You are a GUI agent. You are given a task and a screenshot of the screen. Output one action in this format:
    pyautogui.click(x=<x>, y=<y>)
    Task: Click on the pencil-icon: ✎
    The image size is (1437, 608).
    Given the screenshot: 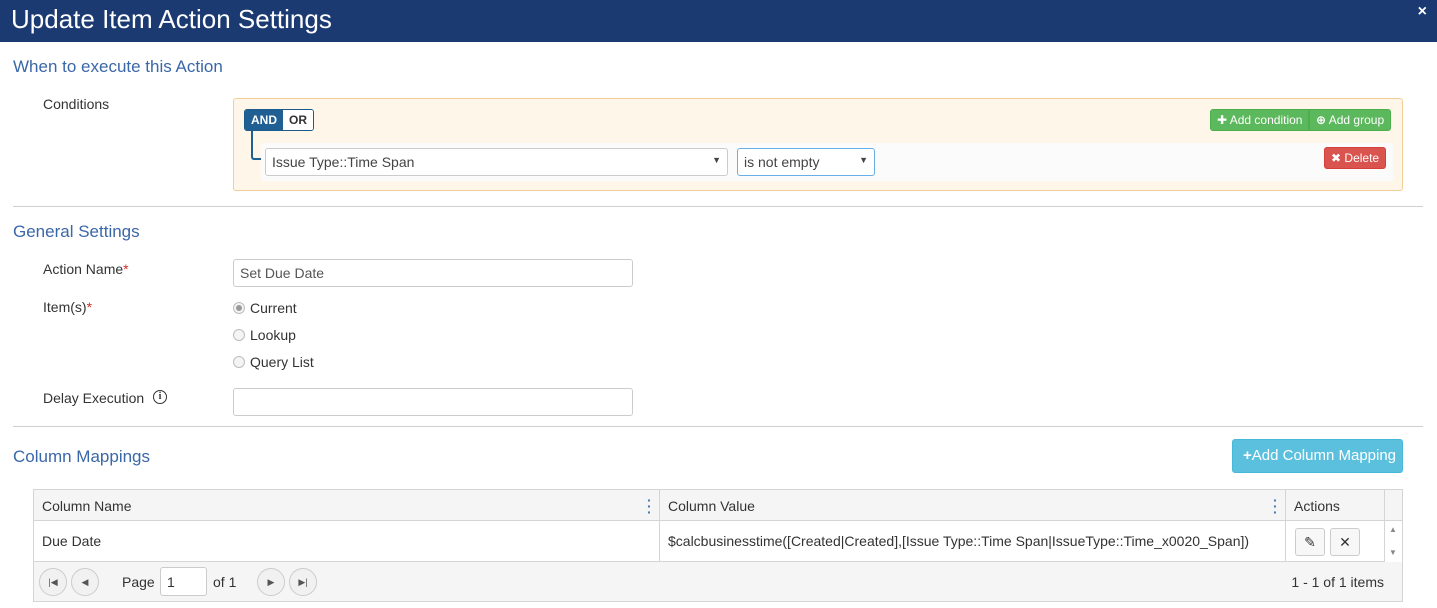 What is the action you would take?
    pyautogui.click(x=1310, y=542)
    